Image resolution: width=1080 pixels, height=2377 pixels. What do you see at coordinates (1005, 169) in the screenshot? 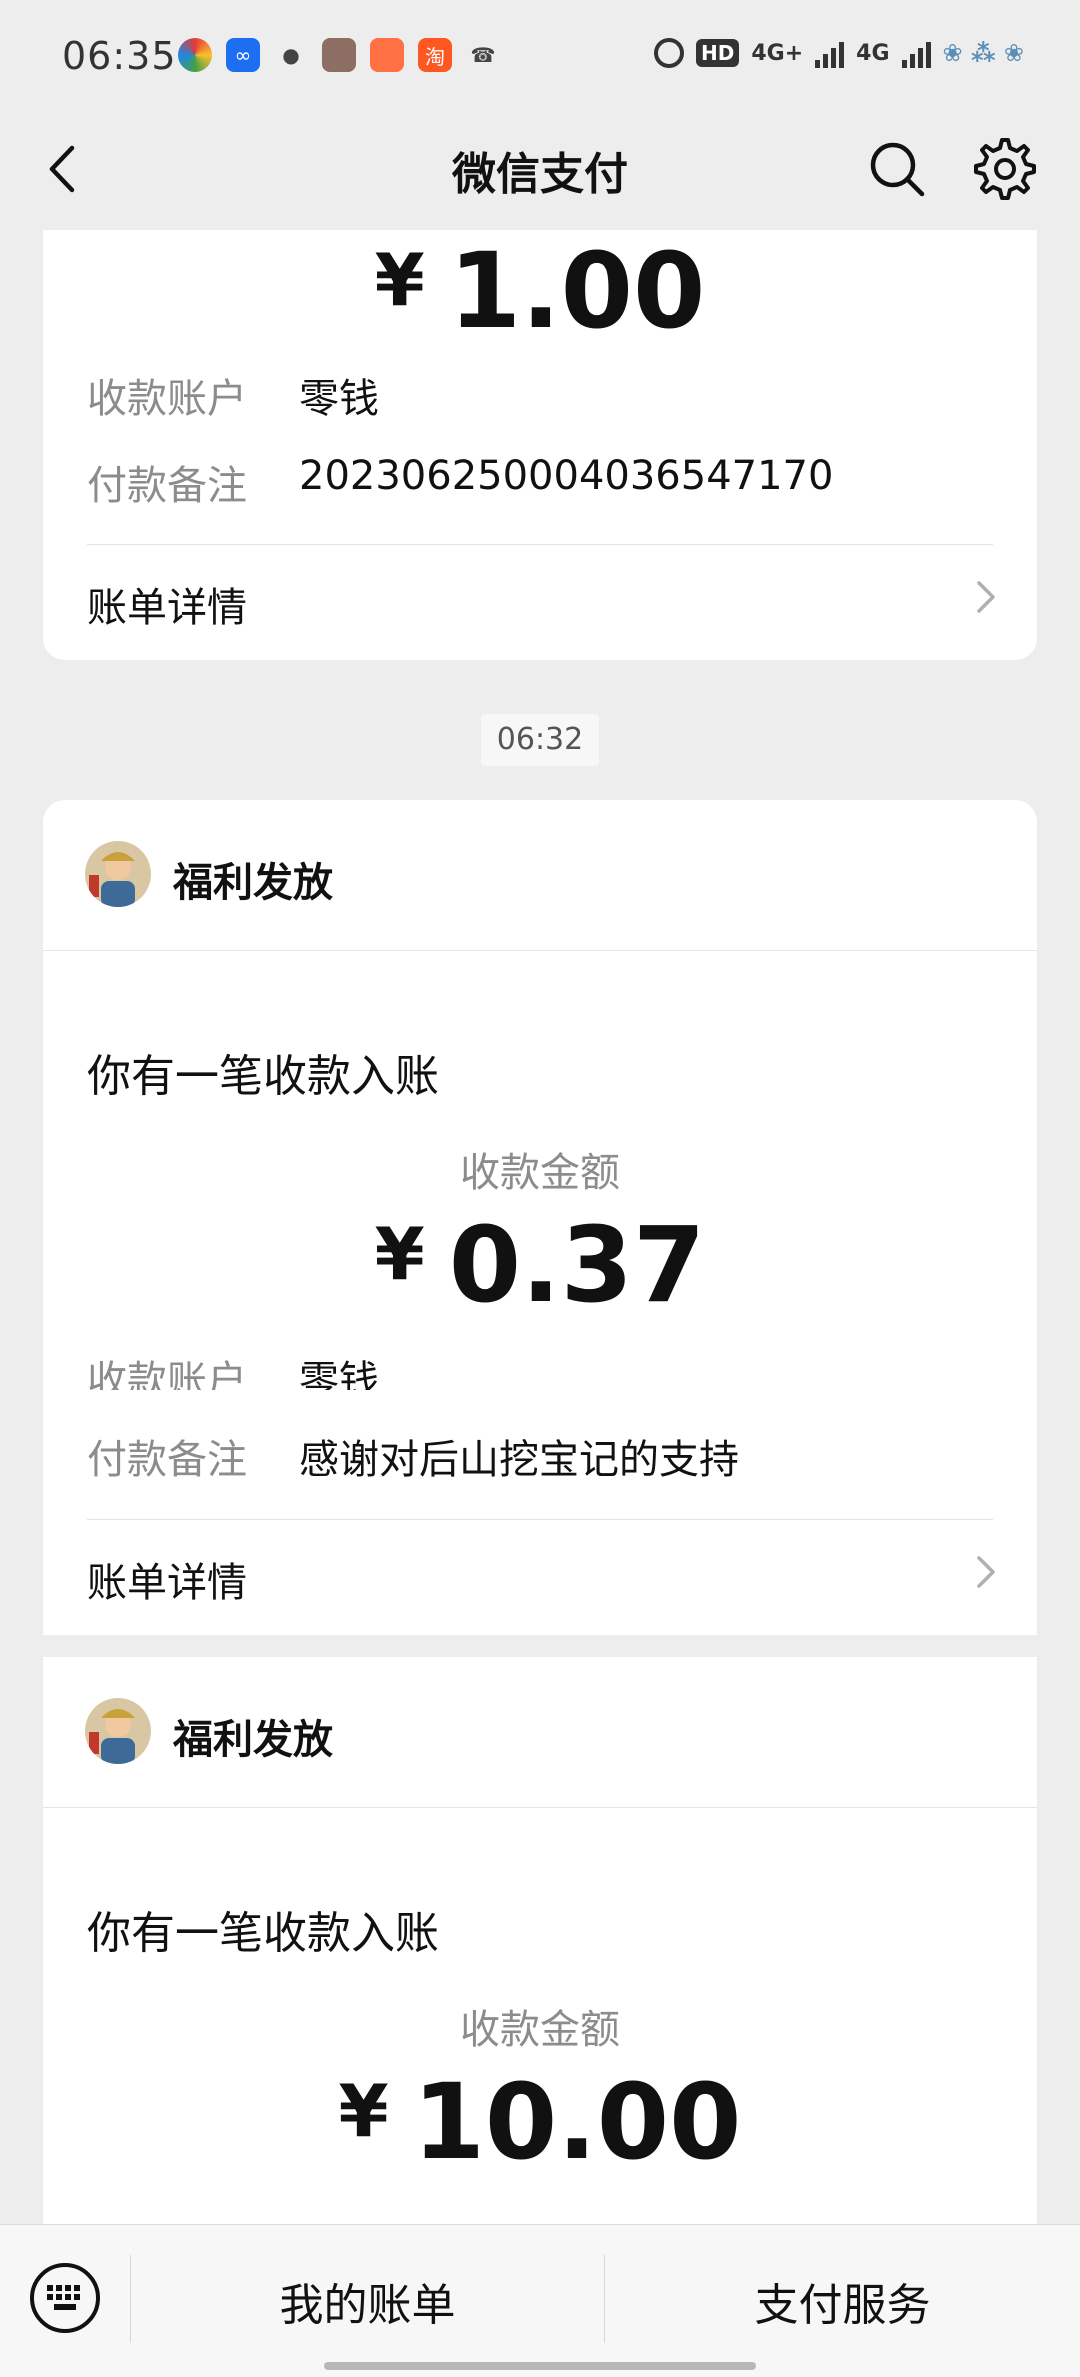
I see `gear-icon` at bounding box center [1005, 169].